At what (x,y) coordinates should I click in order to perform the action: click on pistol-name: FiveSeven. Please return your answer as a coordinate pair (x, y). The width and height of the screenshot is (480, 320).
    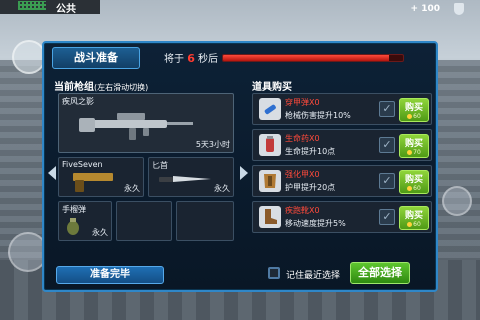
    Looking at the image, I should click on (82, 164).